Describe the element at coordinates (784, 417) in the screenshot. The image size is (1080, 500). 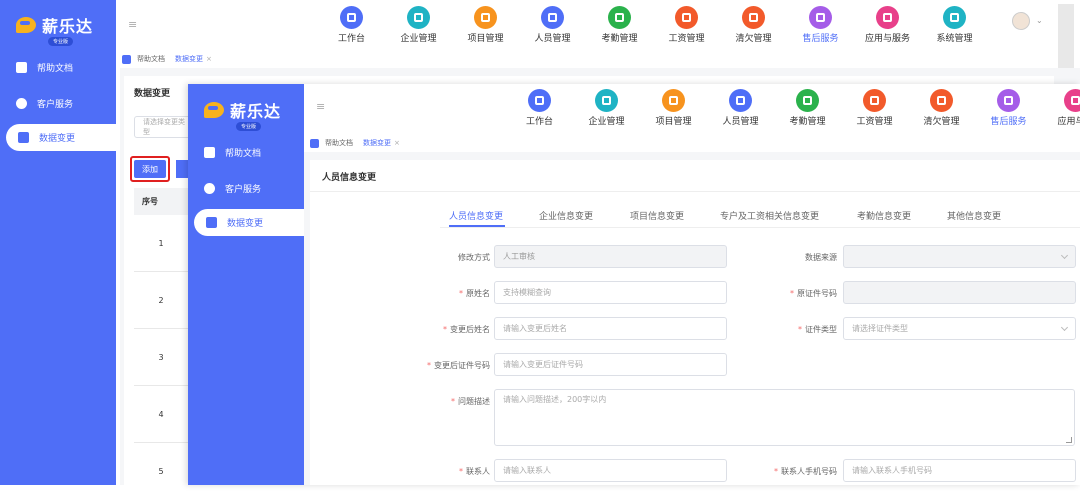
I see `desc-textarea: 请输入问题描述，200字以内` at that location.